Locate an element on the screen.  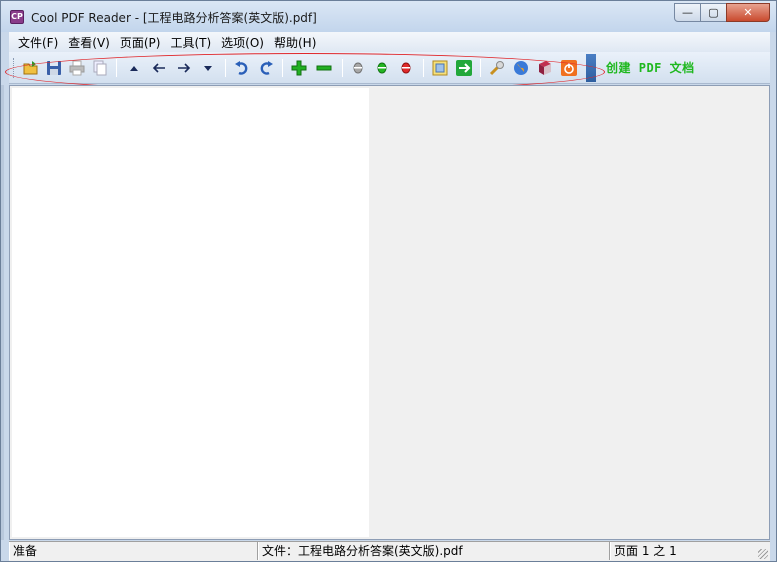
menu-help: 帮助(H) is located at coordinates (295, 42).